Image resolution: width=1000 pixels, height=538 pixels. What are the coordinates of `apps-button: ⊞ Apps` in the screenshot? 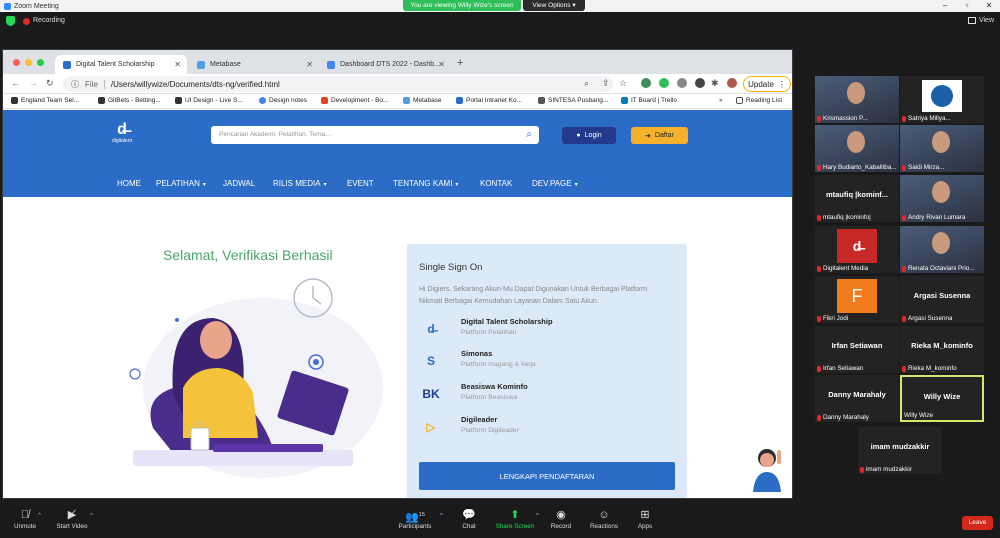 It's located at (645, 519).